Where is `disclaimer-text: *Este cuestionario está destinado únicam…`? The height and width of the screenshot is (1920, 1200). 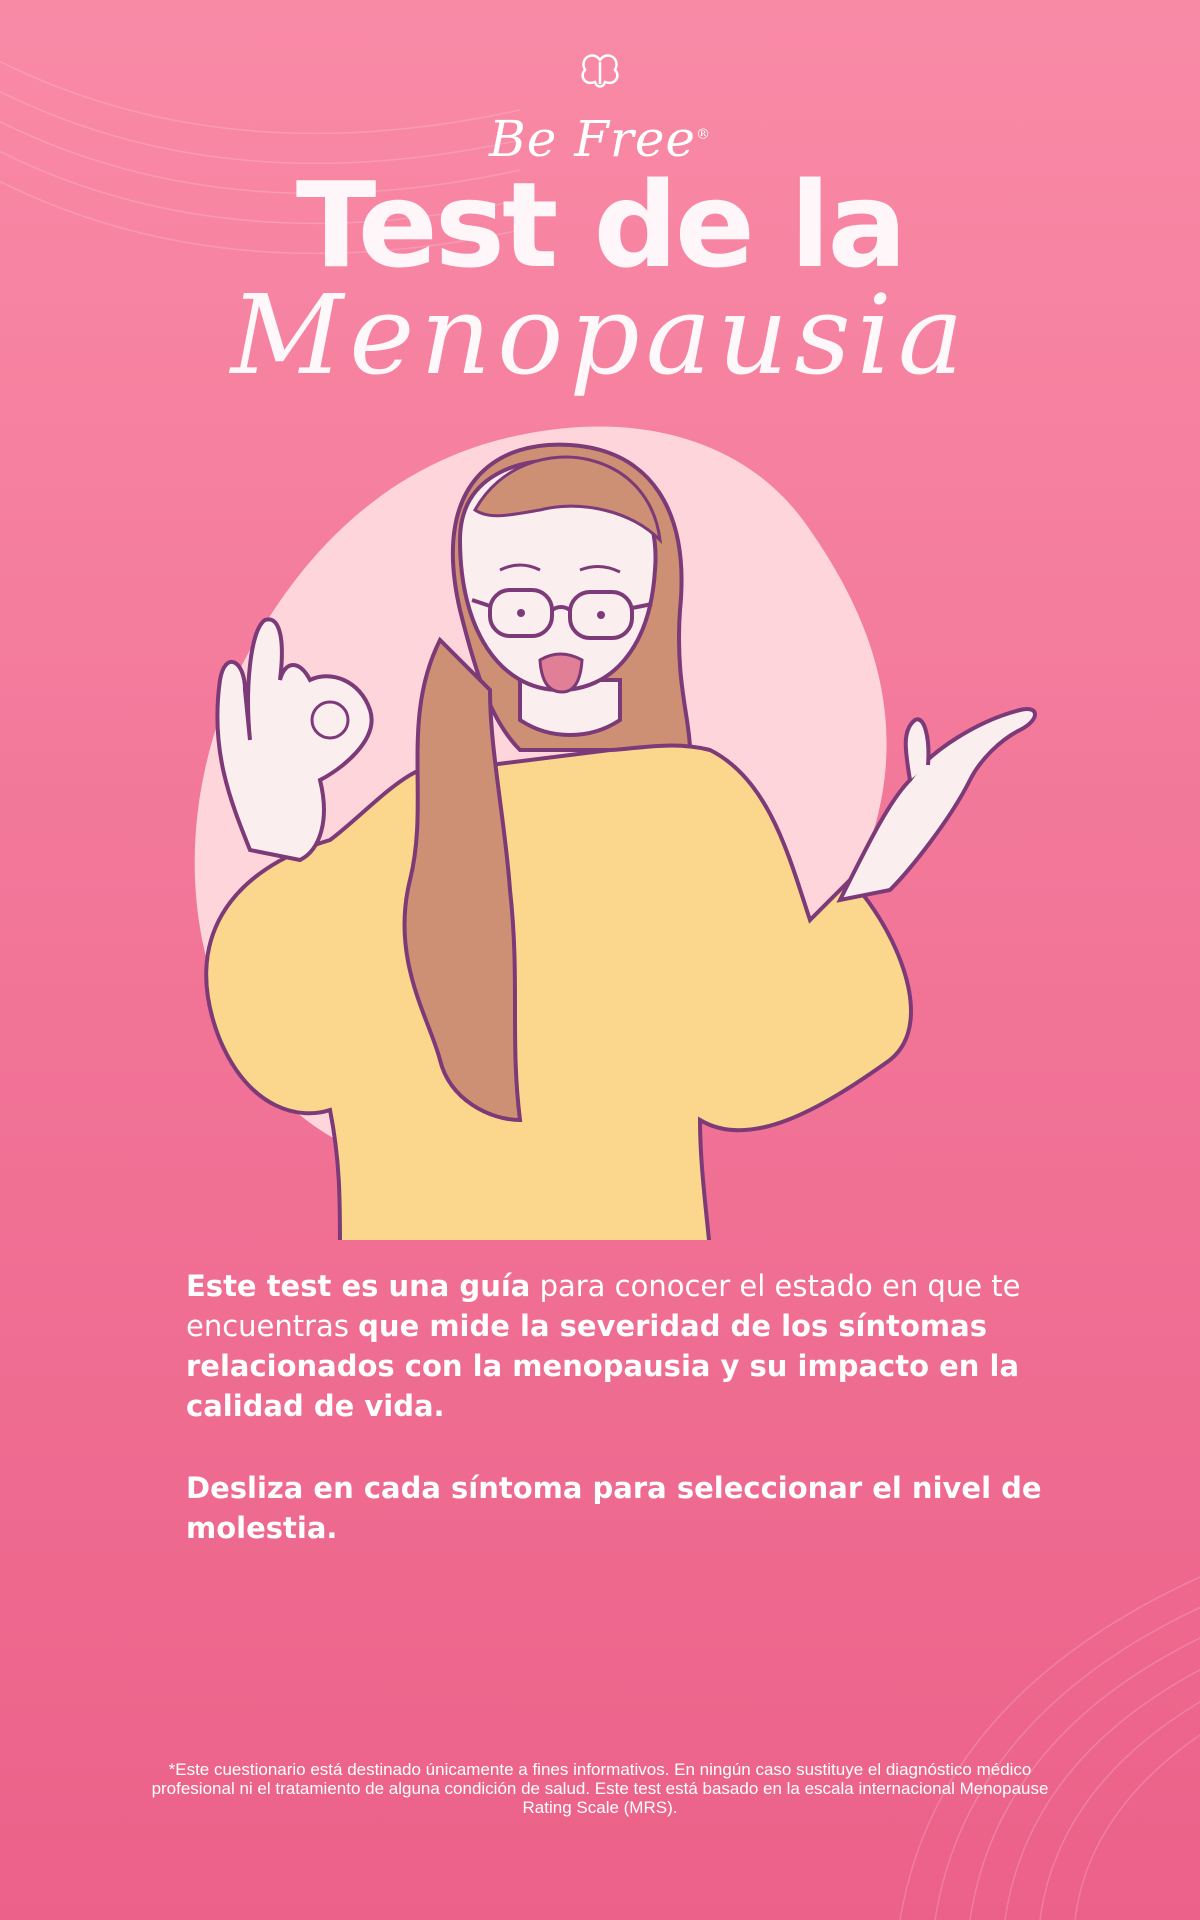
disclaimer-text: *Este cuestionario está destinado únicam… is located at coordinates (600, 1788).